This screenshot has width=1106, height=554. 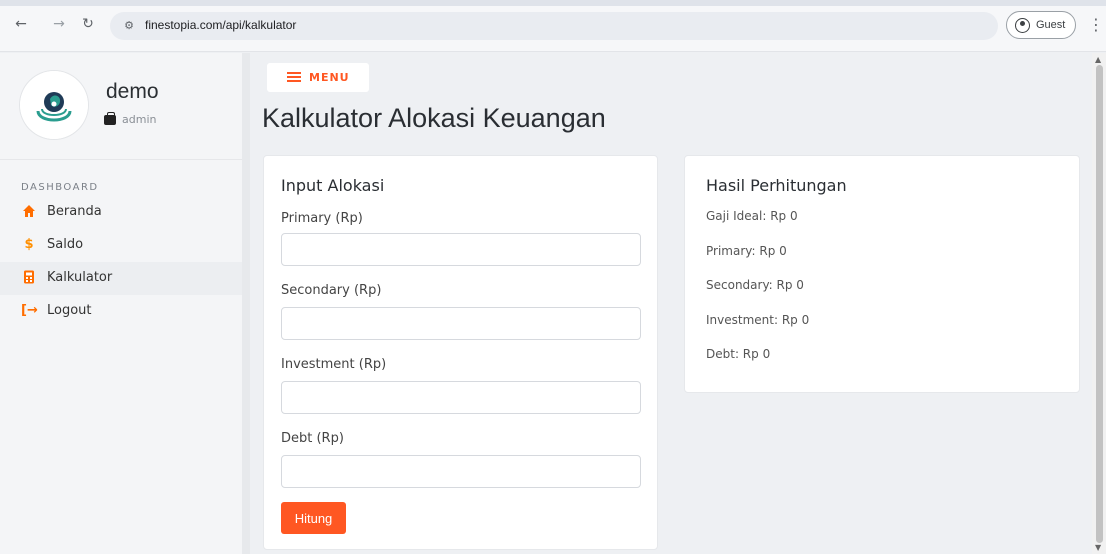 What do you see at coordinates (461, 397) in the screenshot?
I see `investment-input` at bounding box center [461, 397].